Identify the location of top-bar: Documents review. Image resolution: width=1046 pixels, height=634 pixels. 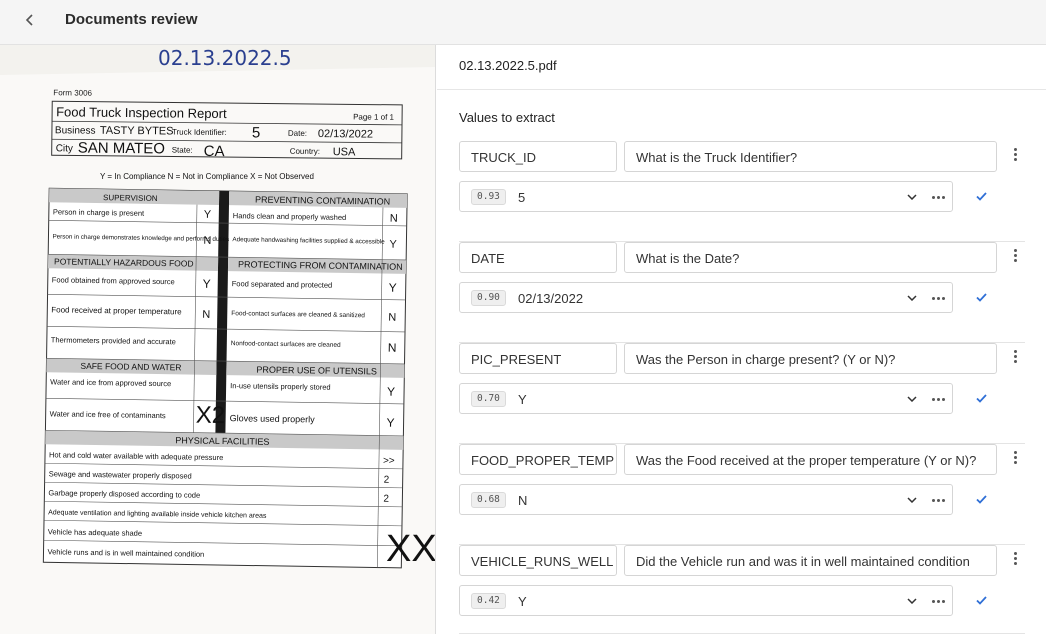
(523, 22).